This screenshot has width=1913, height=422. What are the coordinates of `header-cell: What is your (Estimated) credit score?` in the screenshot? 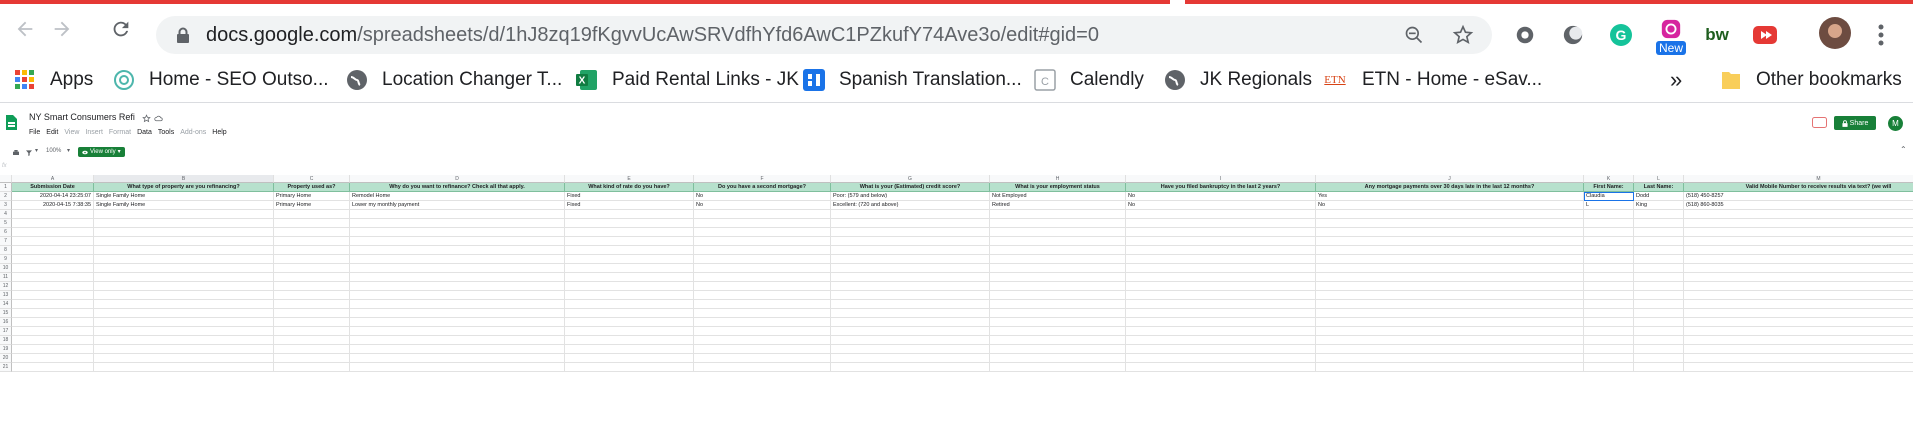 It's located at (910, 187).